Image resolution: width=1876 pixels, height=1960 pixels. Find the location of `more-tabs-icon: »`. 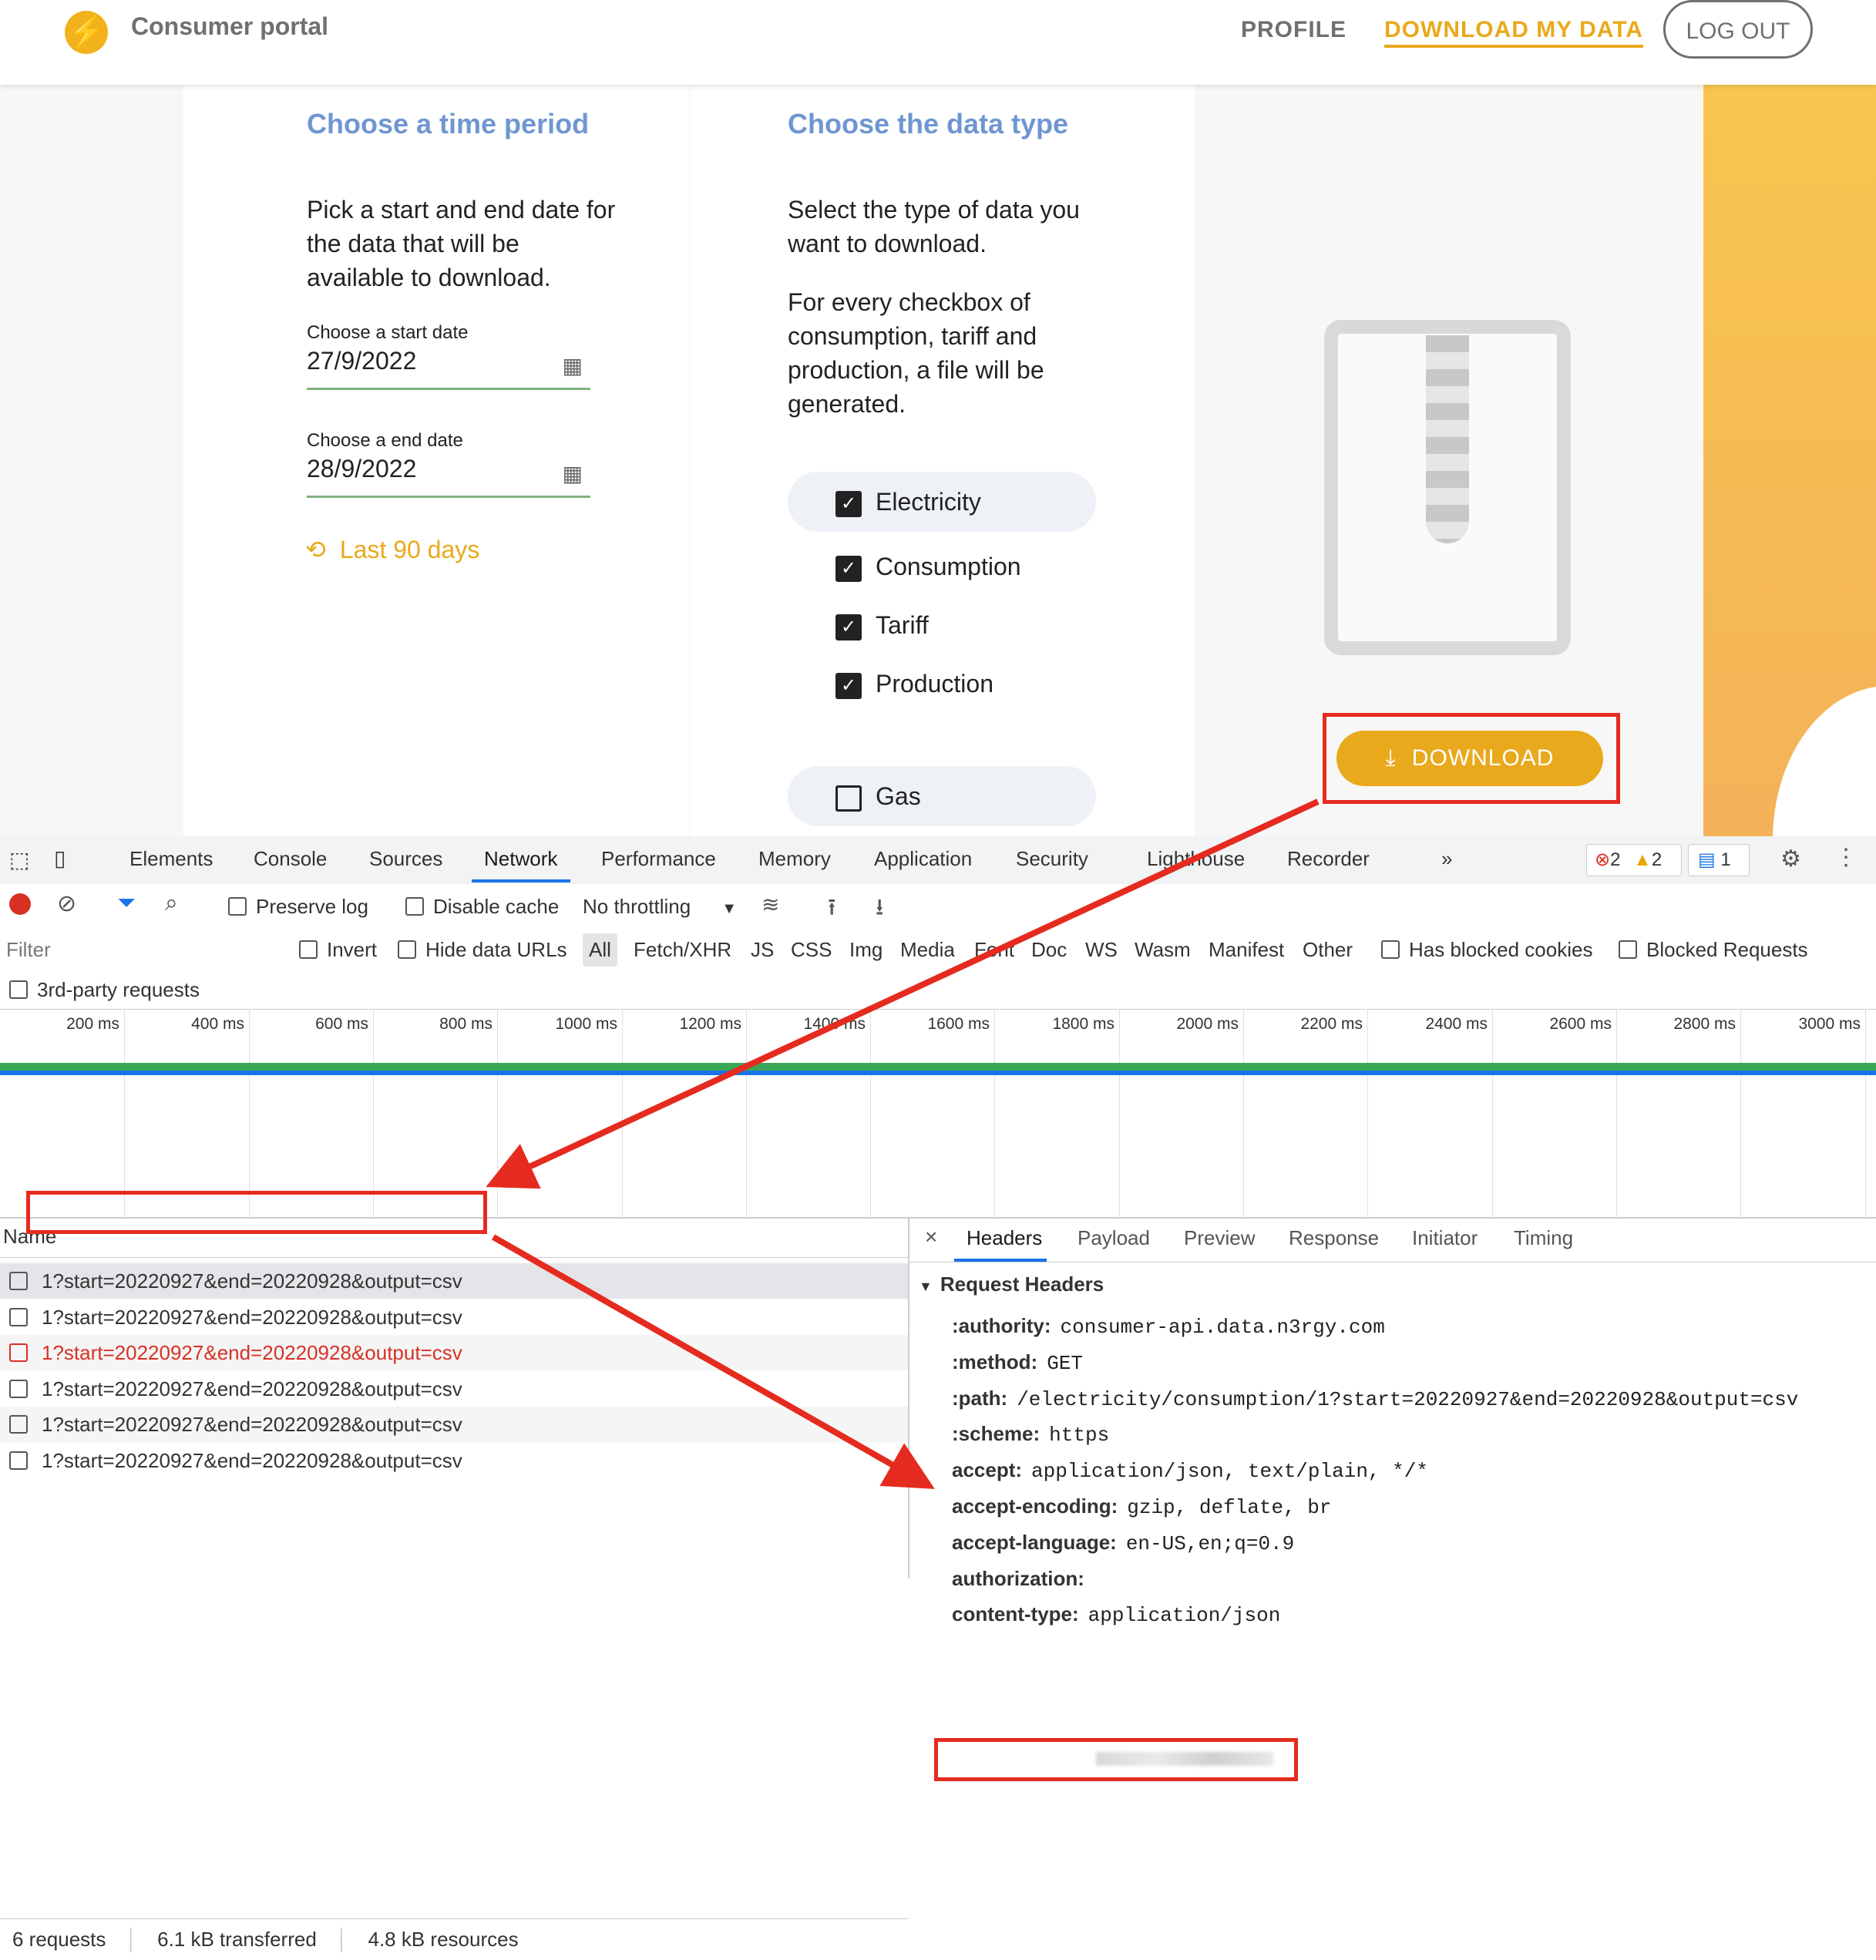

more-tabs-icon: » is located at coordinates (1446, 859).